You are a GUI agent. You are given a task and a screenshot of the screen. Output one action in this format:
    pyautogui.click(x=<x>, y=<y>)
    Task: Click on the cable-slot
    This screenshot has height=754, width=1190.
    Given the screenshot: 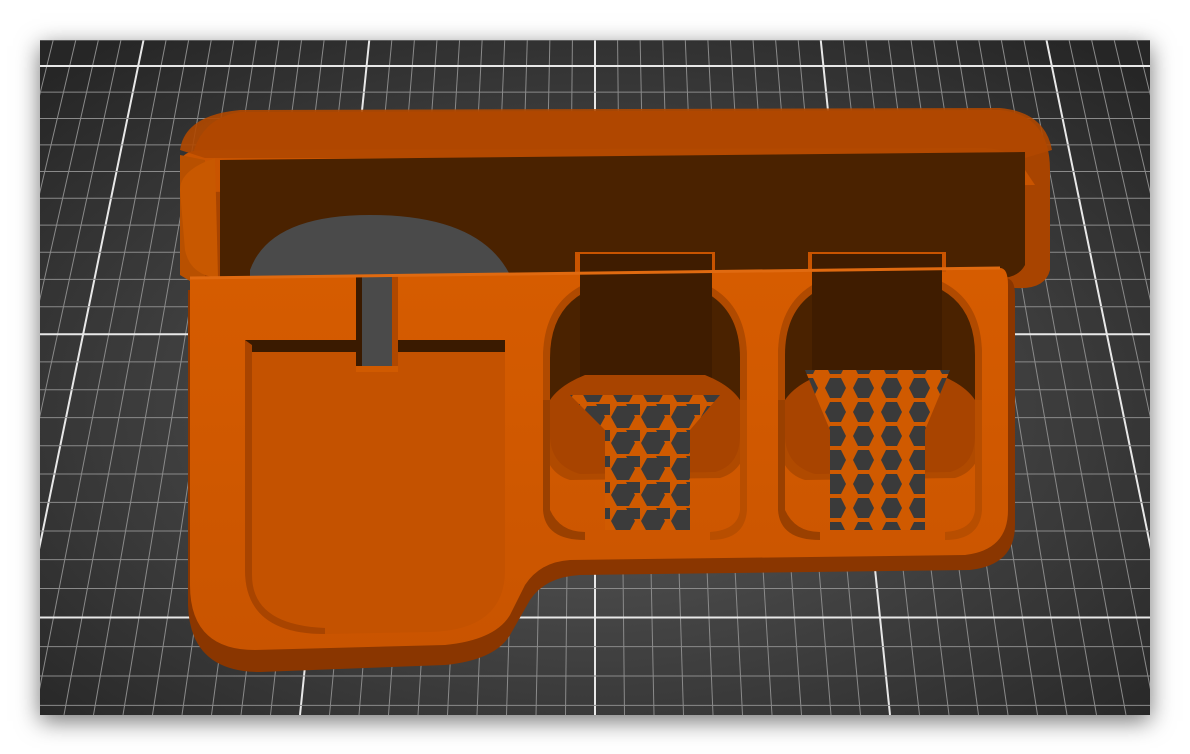 What is the action you would take?
    pyautogui.click(x=377, y=324)
    